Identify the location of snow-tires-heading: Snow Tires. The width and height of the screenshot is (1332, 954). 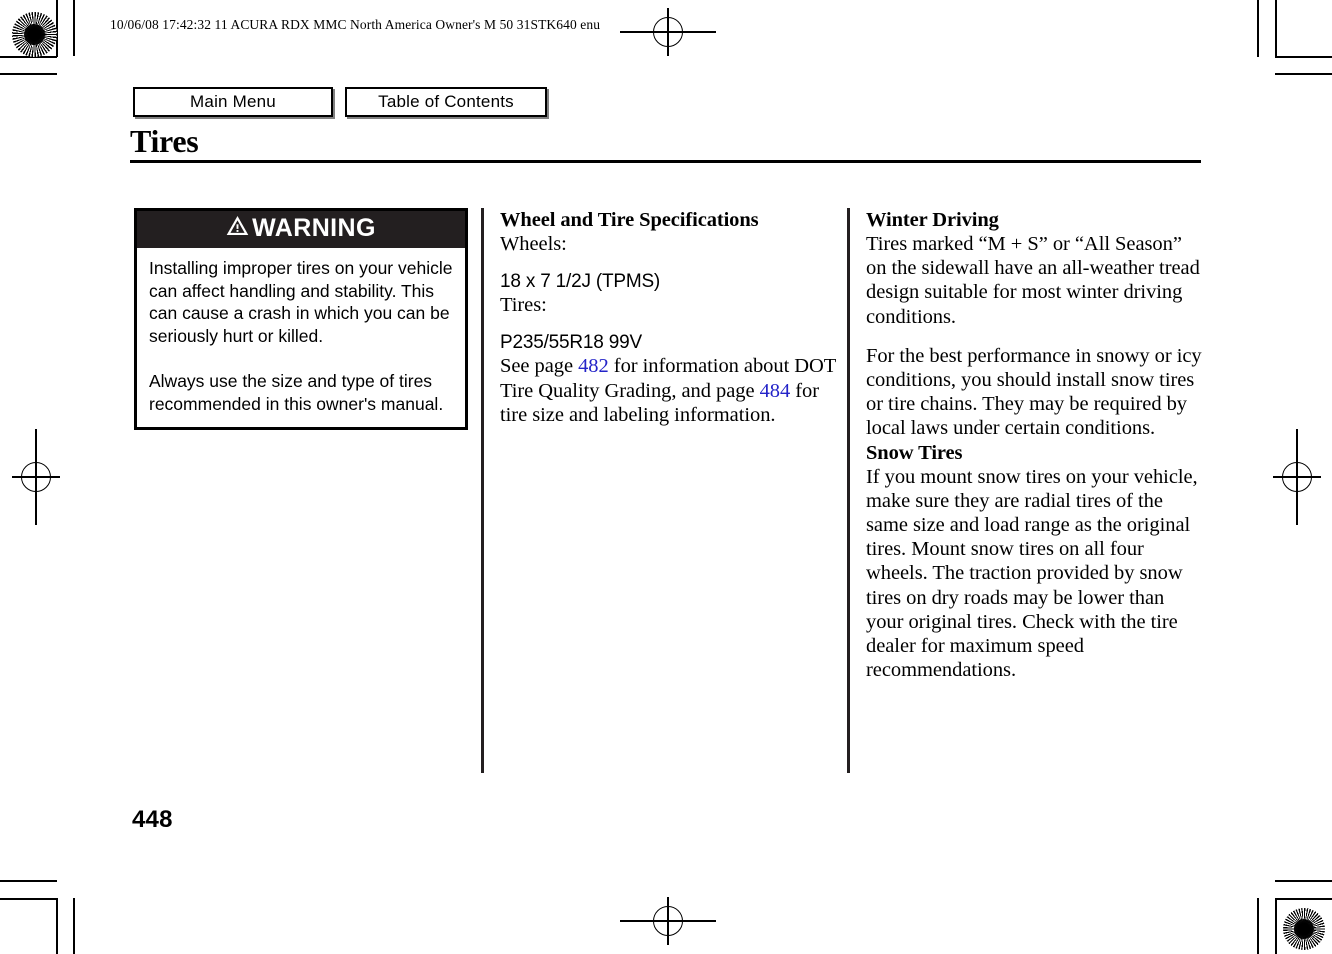
(914, 452).